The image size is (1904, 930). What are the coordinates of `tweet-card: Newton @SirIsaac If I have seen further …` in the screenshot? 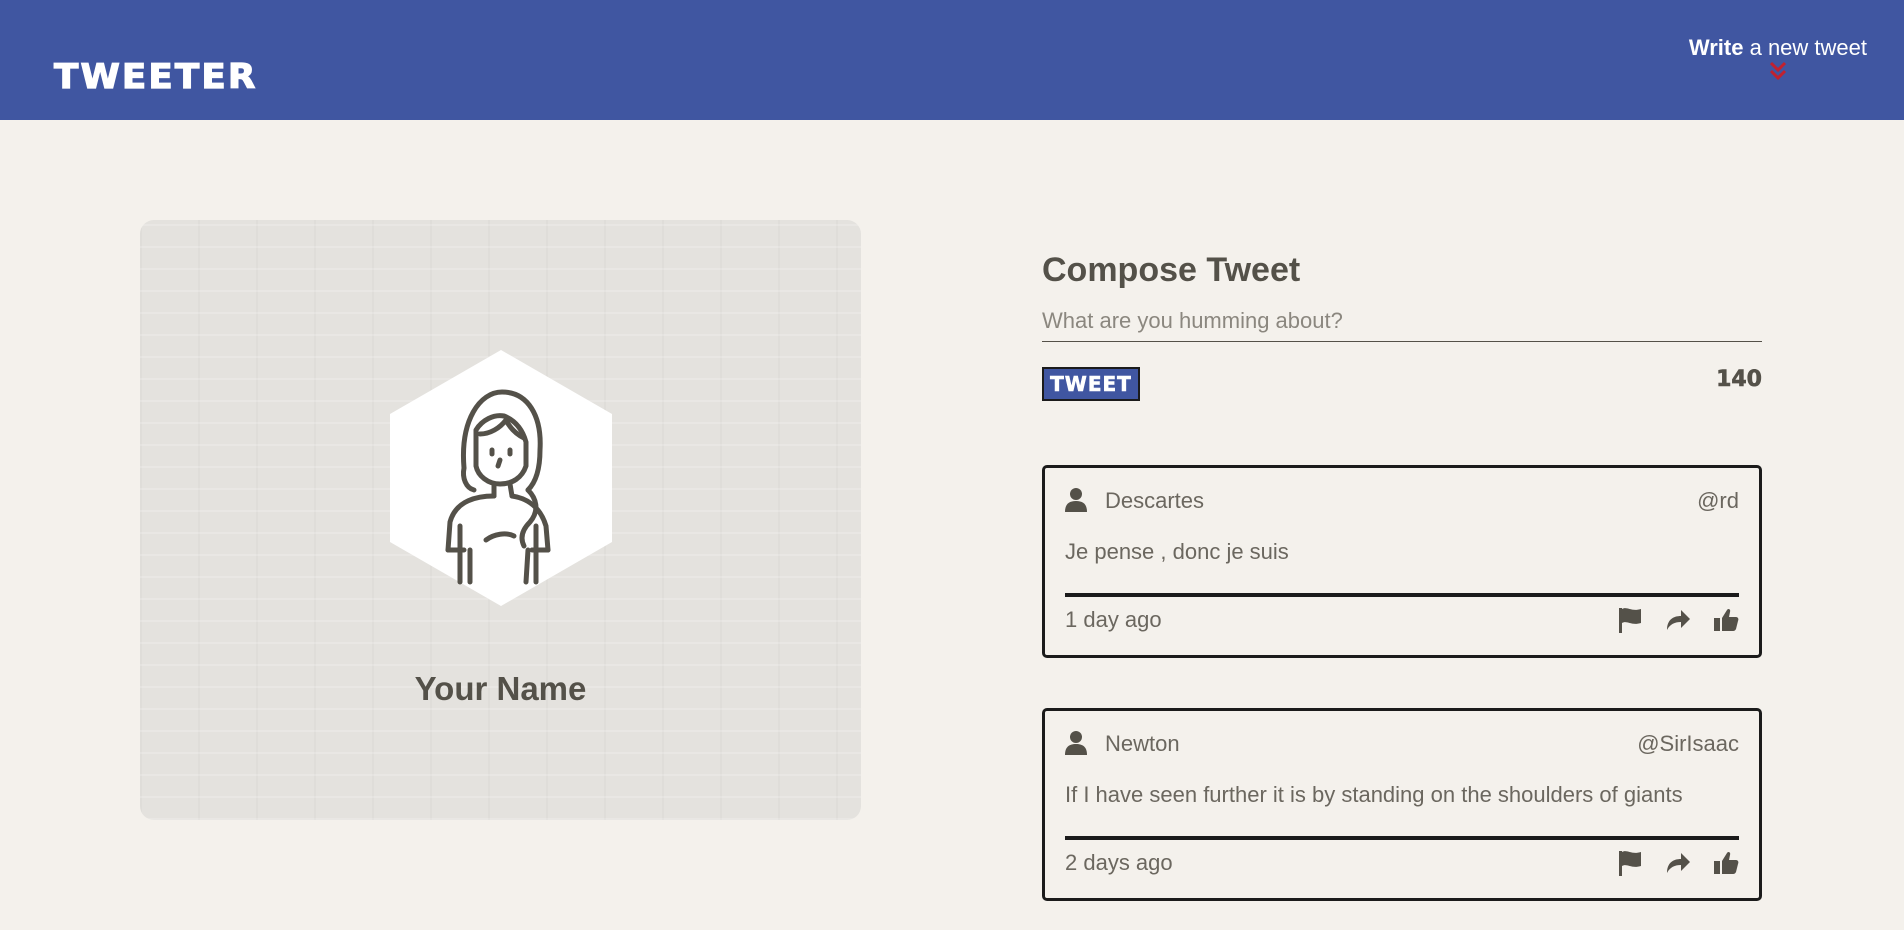 It's located at (1402, 804).